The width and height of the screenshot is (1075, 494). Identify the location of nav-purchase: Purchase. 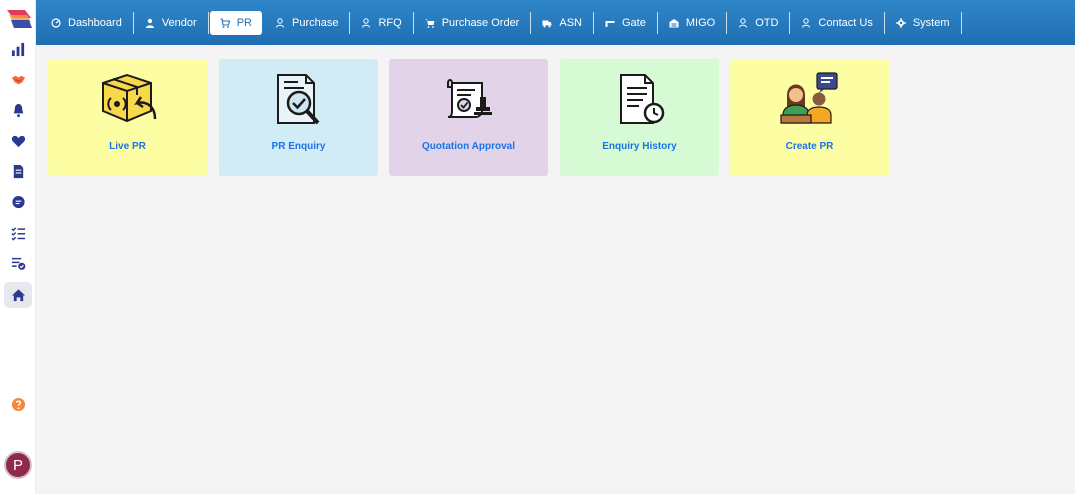
(306, 23).